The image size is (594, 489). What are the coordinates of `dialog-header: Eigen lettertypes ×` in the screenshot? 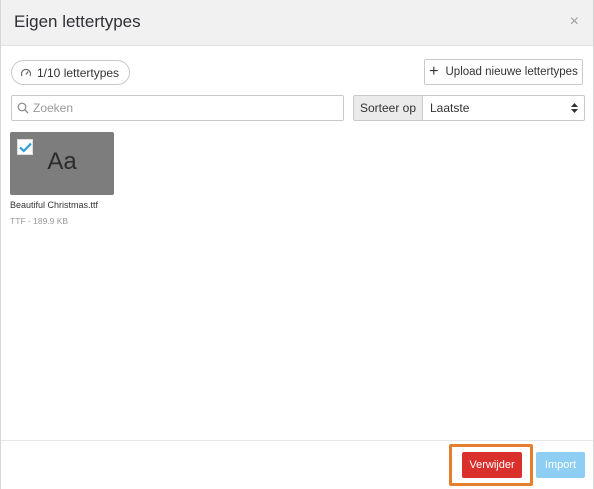 It's located at (297, 23).